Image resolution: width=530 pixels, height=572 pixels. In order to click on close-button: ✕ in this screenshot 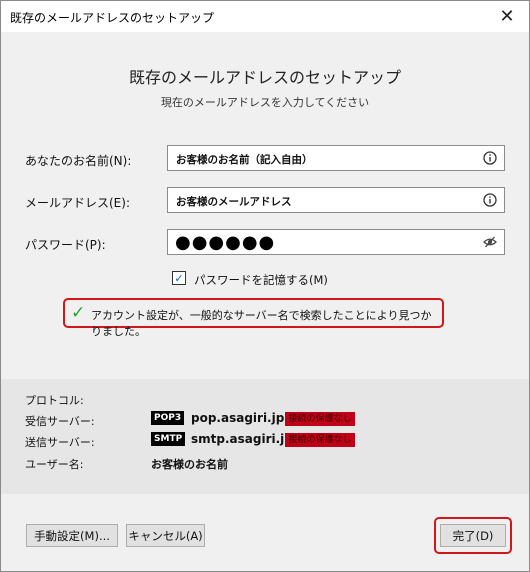, I will do `click(507, 16)`.